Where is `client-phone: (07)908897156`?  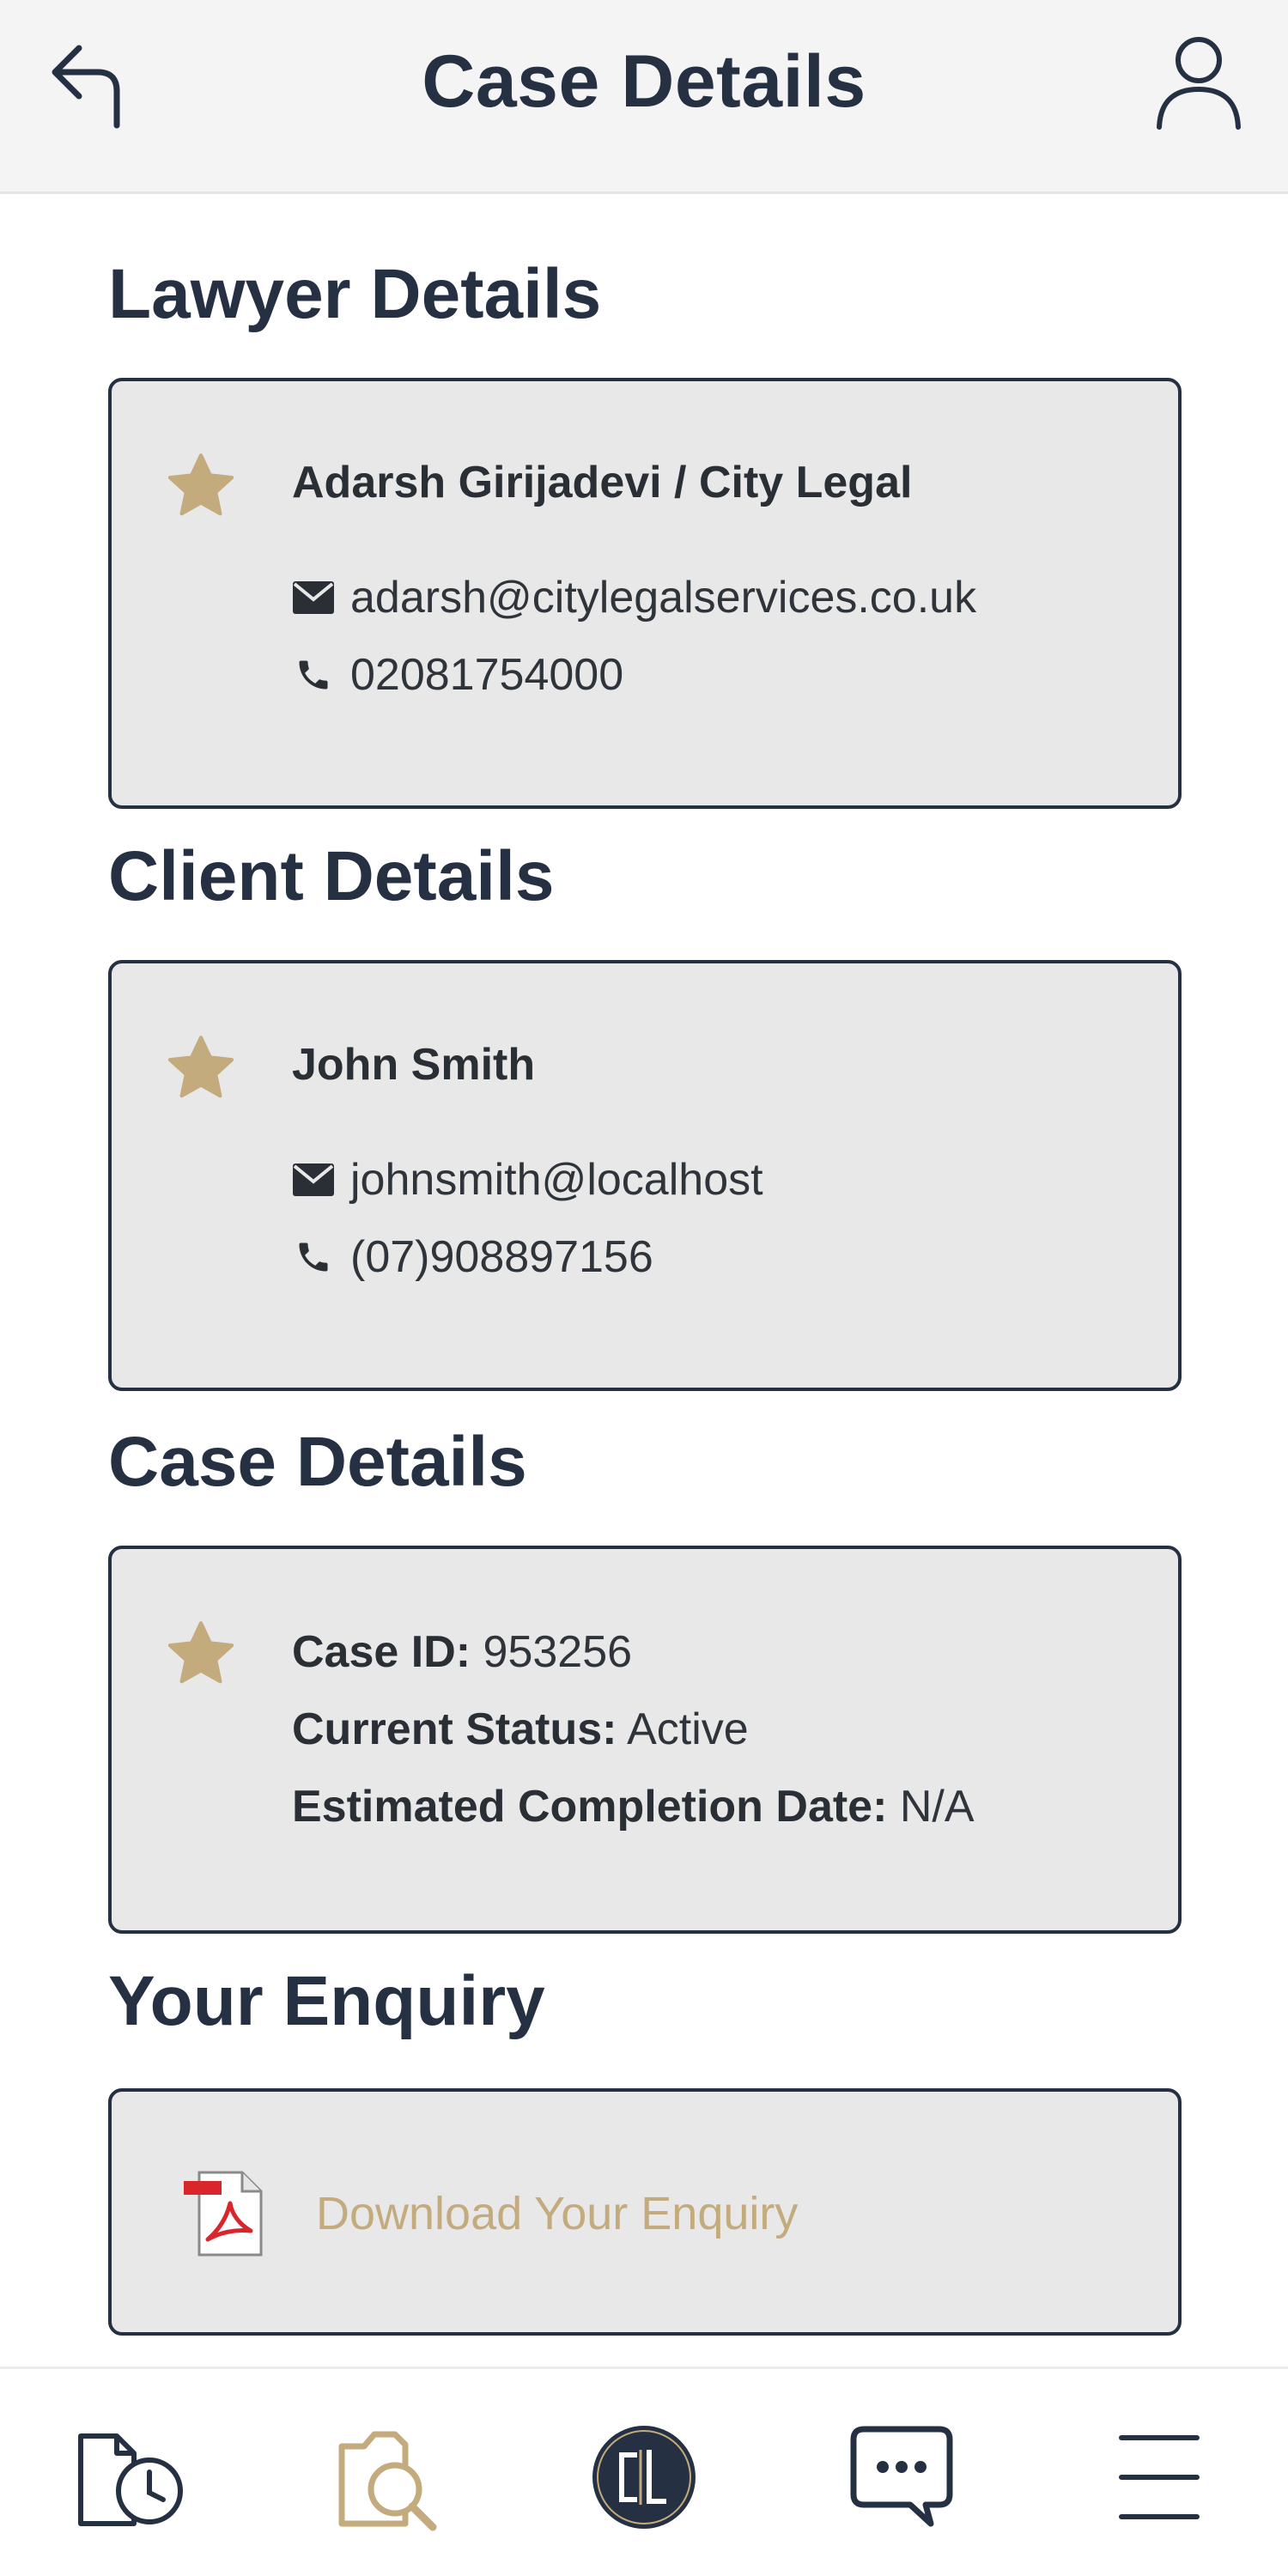
client-phone: (07)908897156 is located at coordinates (501, 1257).